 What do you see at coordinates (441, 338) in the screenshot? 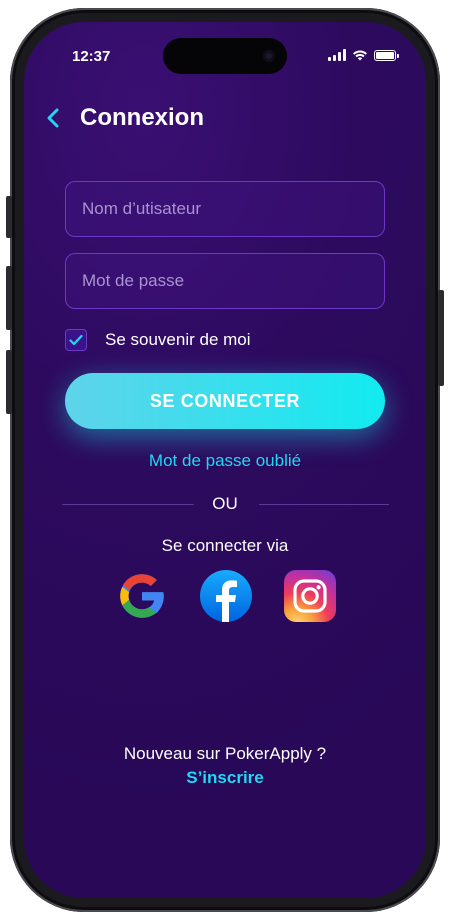
I see `power-button` at bounding box center [441, 338].